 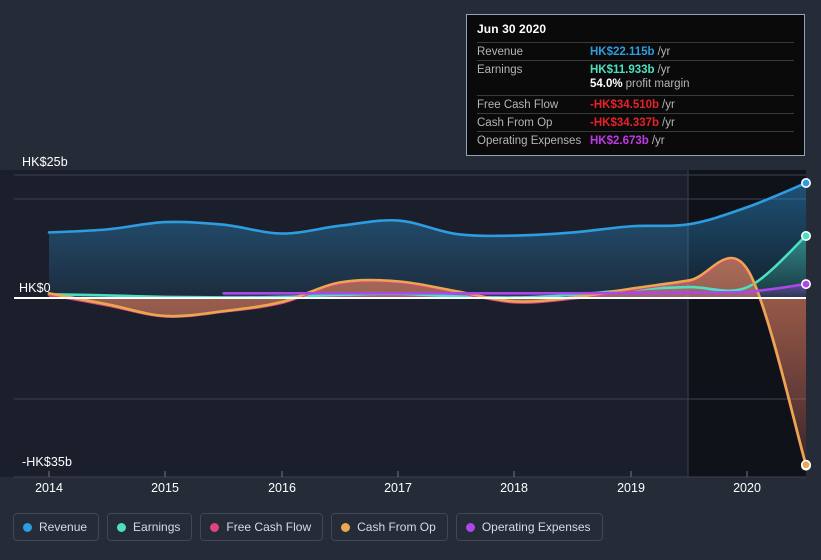 What do you see at coordinates (630, 52) in the screenshot?
I see `tooltip-row-value: HK$22.115b/yr` at bounding box center [630, 52].